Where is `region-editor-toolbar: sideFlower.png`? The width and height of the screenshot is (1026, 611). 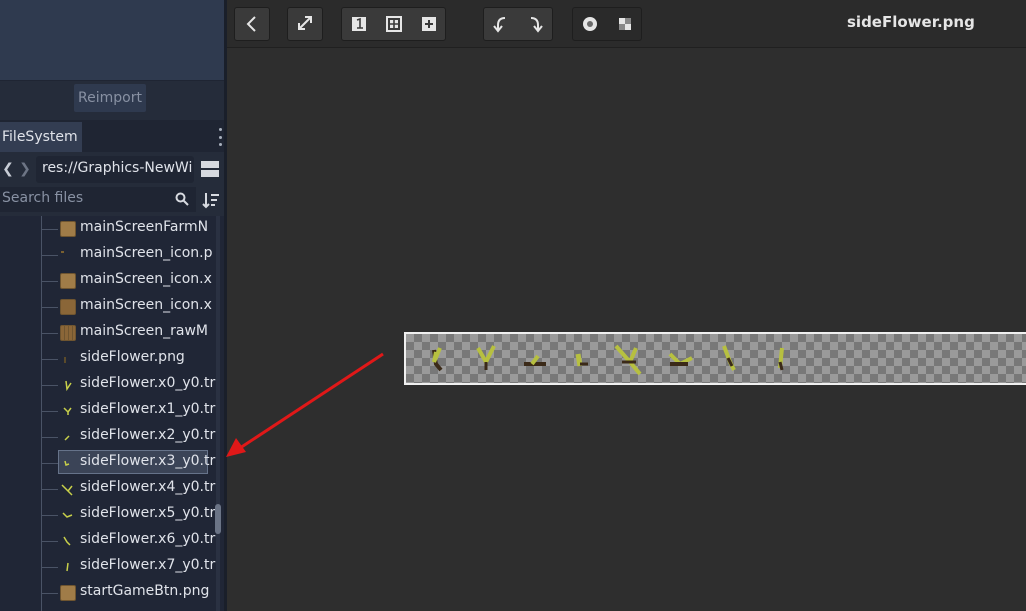 region-editor-toolbar: sideFlower.png is located at coordinates (626, 24).